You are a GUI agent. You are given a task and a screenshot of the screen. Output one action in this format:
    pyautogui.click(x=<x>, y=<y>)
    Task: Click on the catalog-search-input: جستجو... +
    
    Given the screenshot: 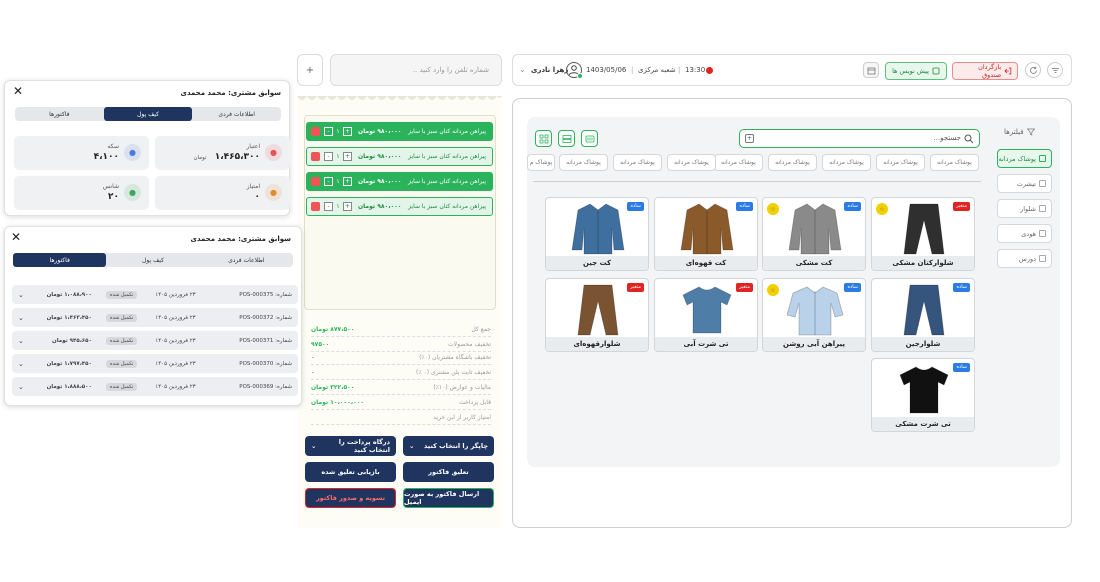 What is the action you would take?
    pyautogui.click(x=859, y=138)
    